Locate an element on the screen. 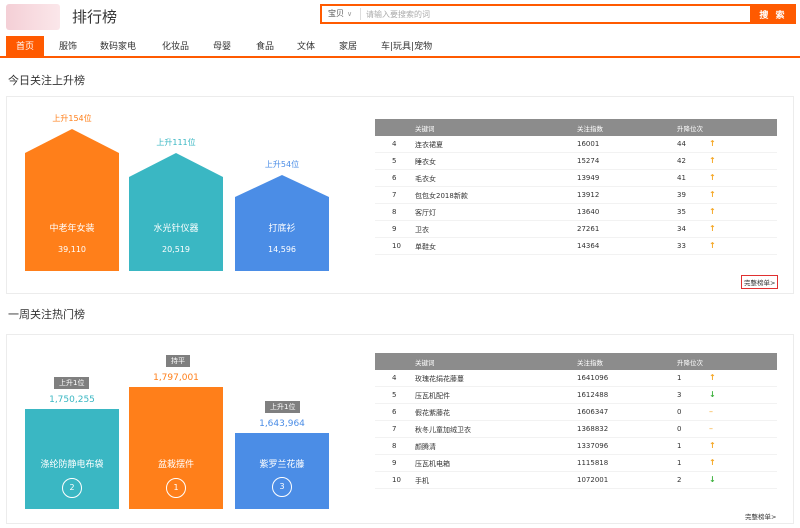  bar-value: 1,797,001 is located at coordinates (176, 378).